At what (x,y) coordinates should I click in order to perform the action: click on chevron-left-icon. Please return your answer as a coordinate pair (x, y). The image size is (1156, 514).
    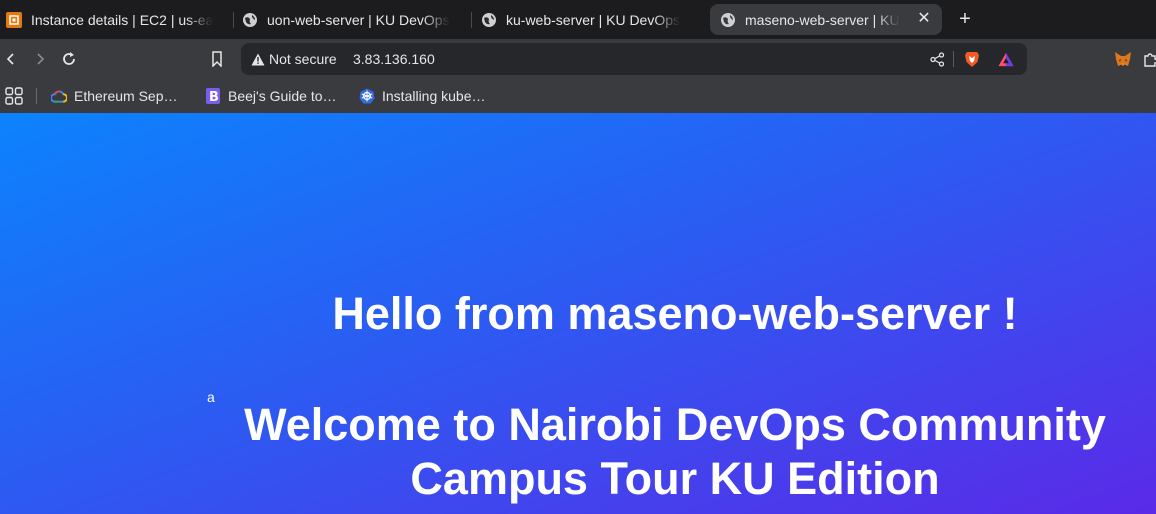
    Looking at the image, I should click on (10, 59).